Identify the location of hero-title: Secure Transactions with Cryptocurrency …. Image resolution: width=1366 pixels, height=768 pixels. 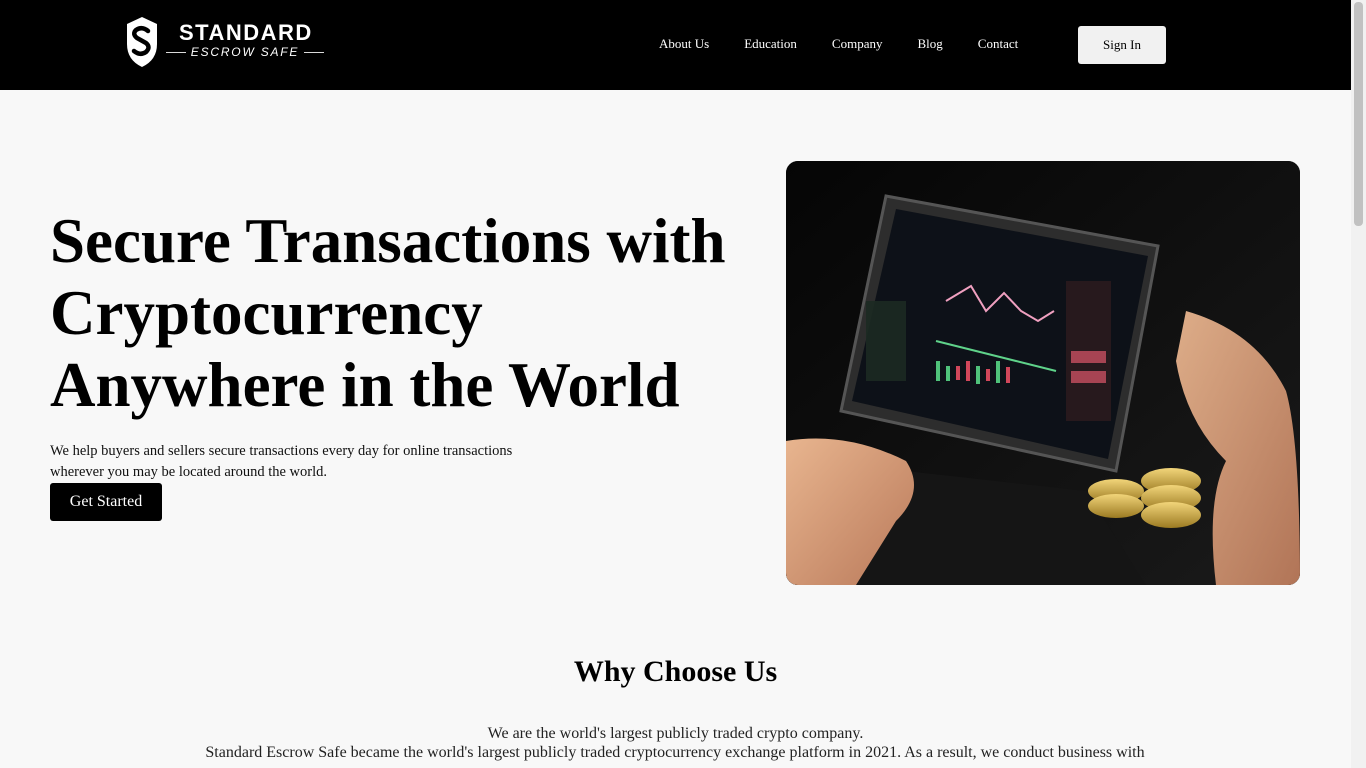
(388, 313).